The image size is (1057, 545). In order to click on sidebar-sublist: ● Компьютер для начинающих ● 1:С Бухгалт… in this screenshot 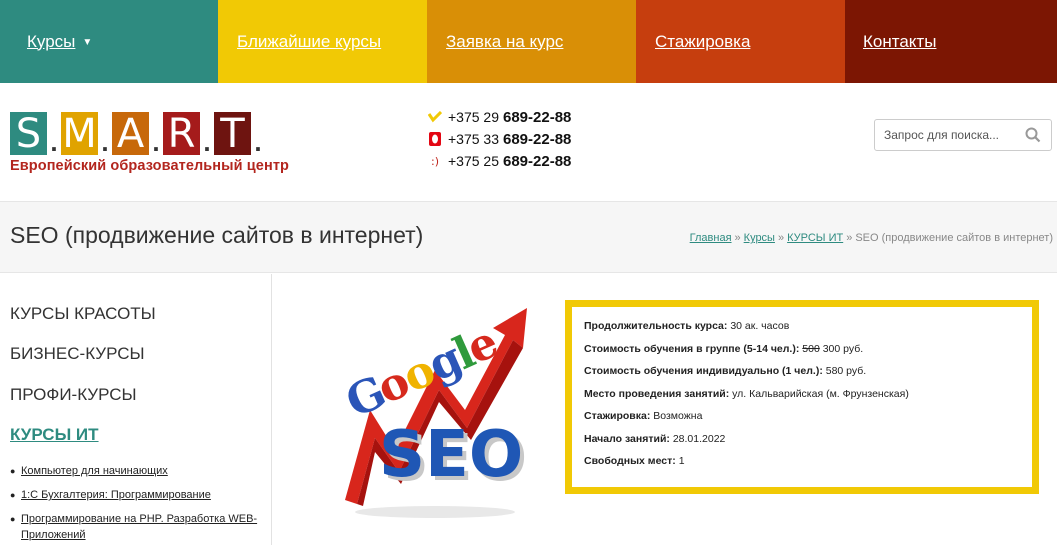, I will do `click(137, 504)`.